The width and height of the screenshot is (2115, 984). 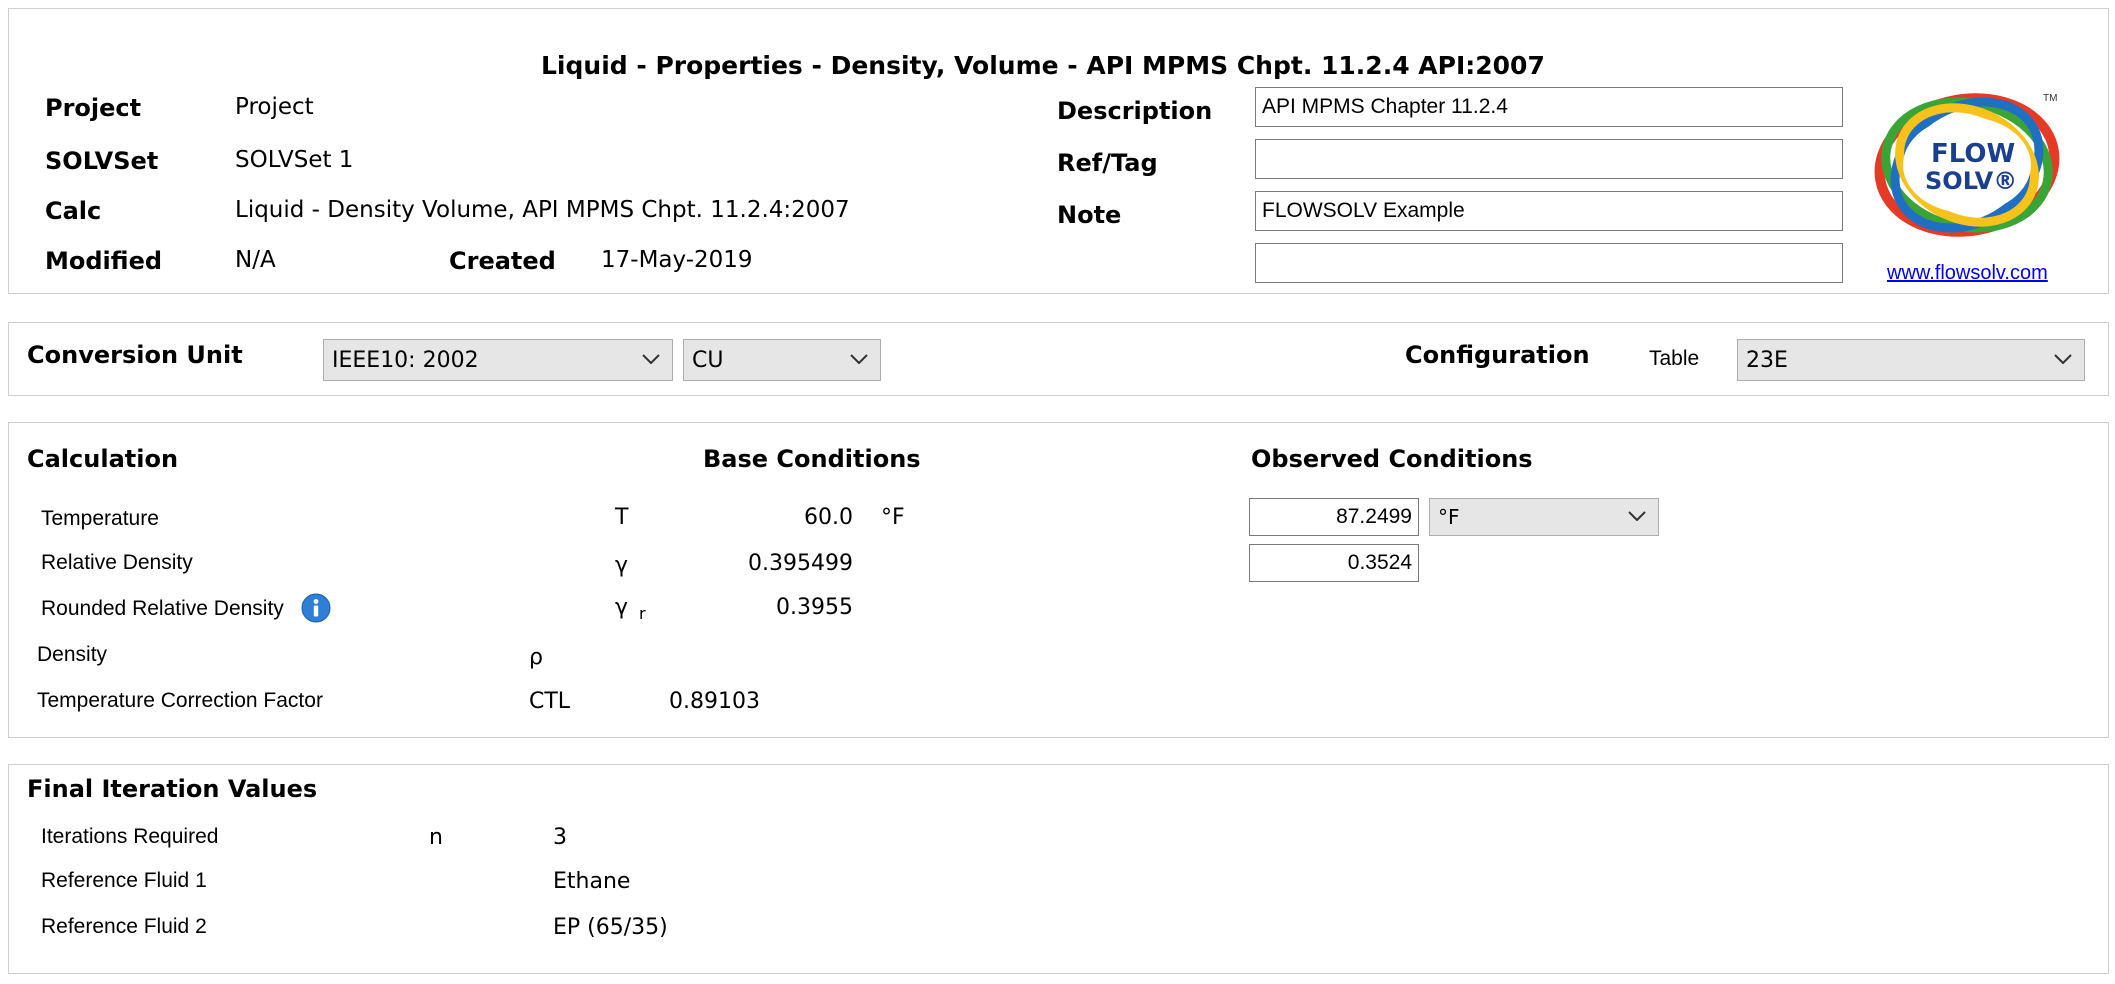 What do you see at coordinates (1973, 154) in the screenshot?
I see `logo-text-line1: FLOW` at bounding box center [1973, 154].